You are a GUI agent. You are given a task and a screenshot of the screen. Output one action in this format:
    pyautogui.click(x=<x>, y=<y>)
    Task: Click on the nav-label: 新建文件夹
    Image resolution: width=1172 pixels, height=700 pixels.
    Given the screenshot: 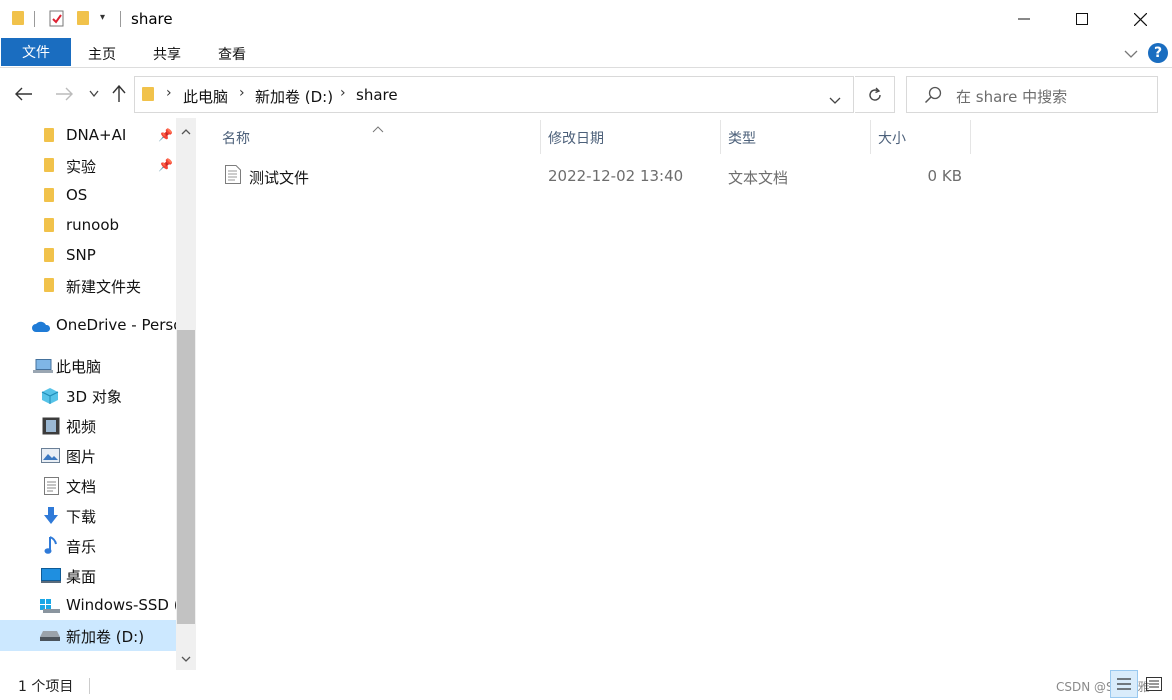 What is the action you would take?
    pyautogui.click(x=104, y=287)
    